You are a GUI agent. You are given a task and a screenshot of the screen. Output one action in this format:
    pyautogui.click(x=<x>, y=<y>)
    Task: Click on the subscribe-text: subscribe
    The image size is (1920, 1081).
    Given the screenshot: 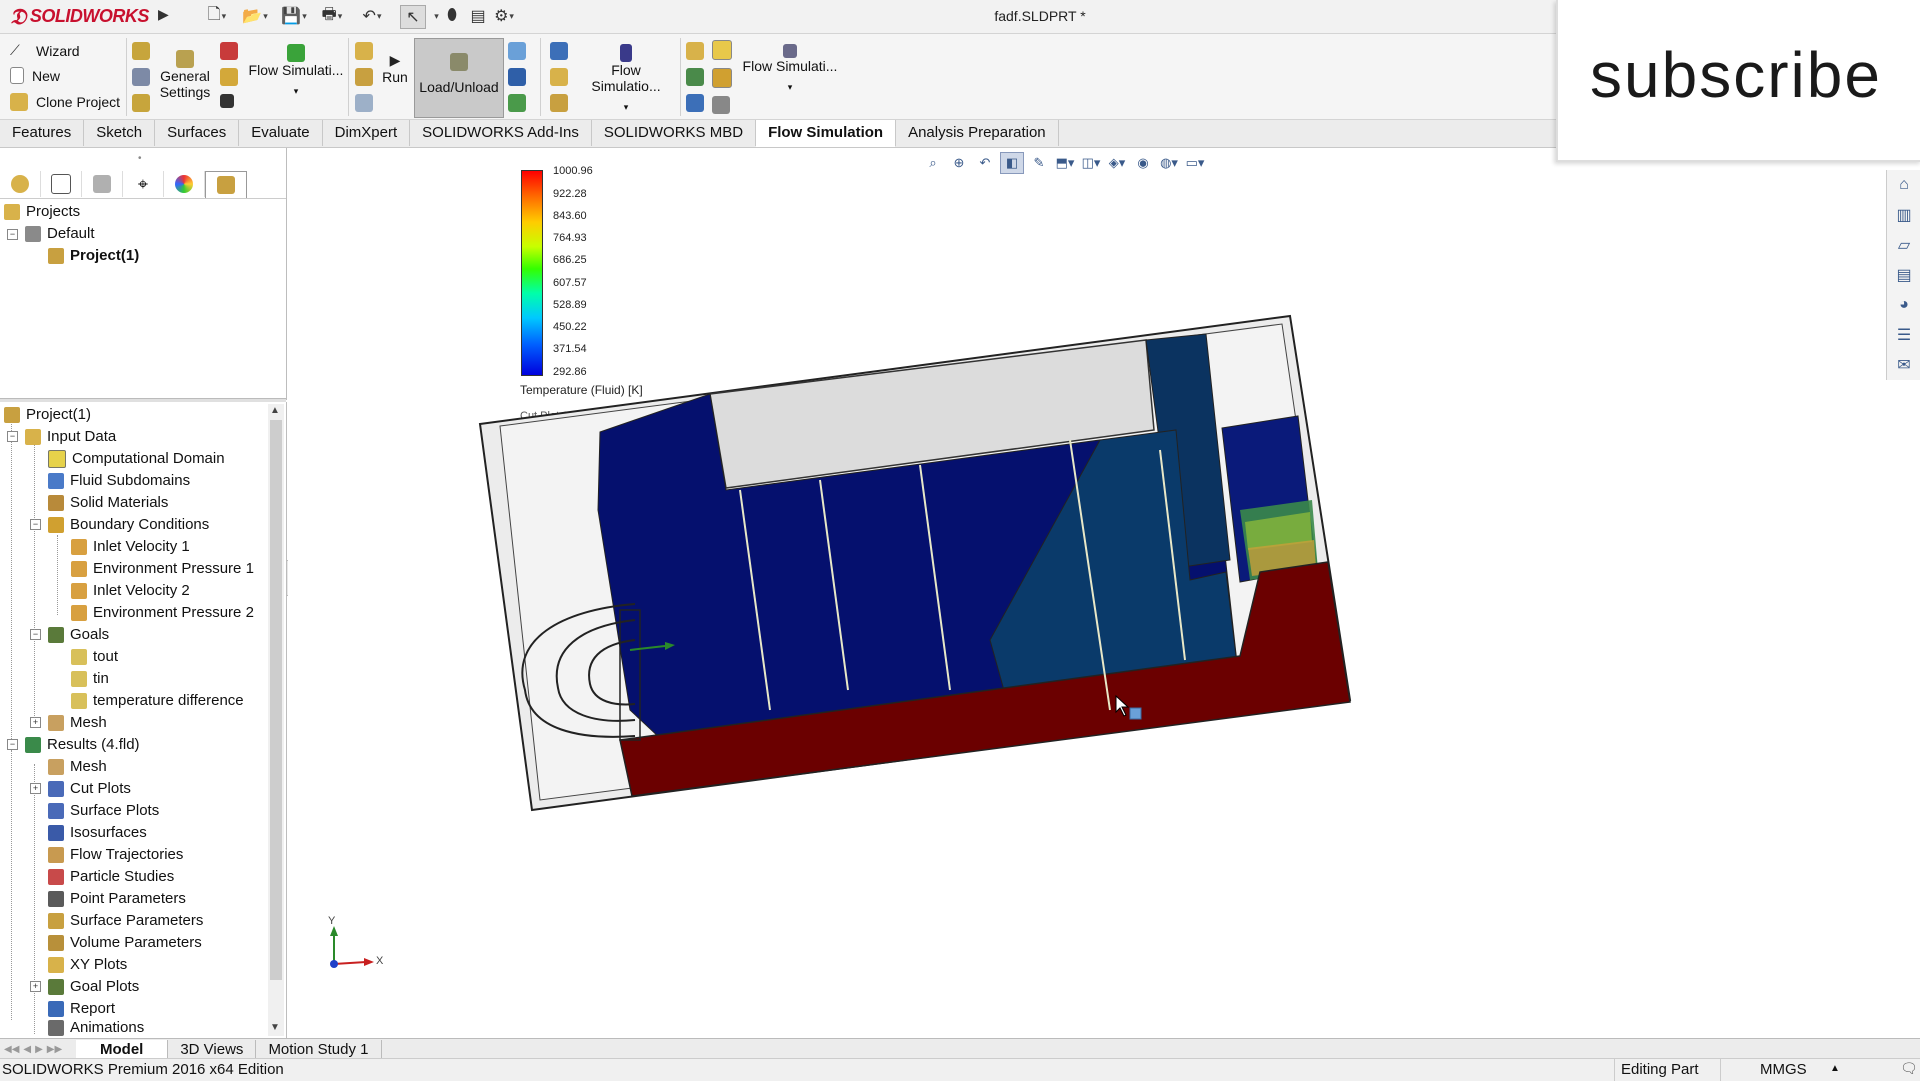 What is the action you would take?
    pyautogui.click(x=1736, y=75)
    